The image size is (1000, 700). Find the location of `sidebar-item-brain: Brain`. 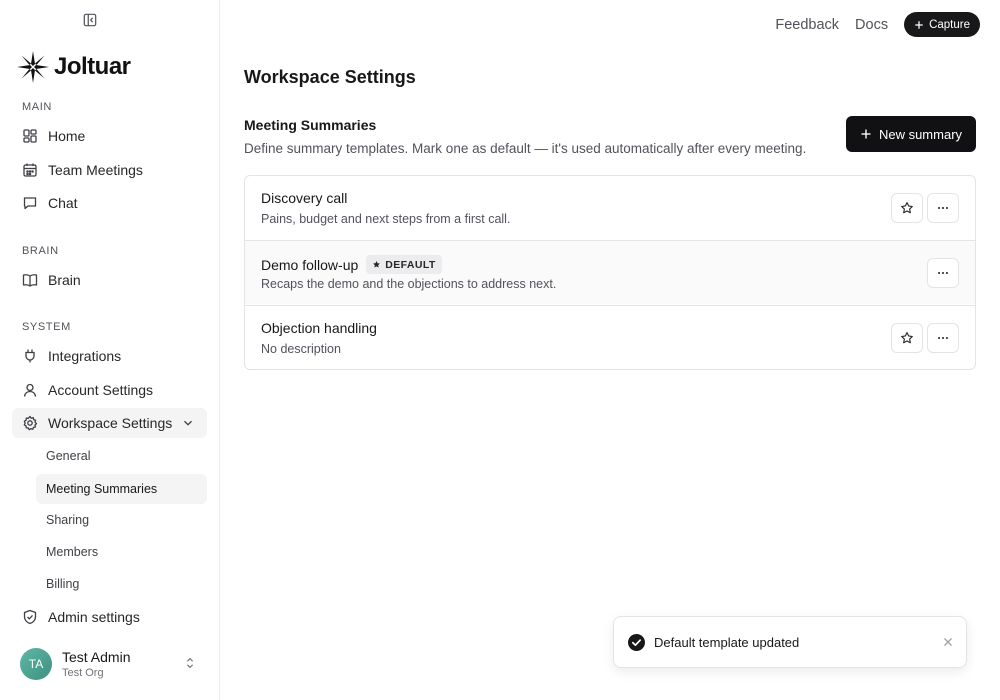

sidebar-item-brain: Brain is located at coordinates (109, 280).